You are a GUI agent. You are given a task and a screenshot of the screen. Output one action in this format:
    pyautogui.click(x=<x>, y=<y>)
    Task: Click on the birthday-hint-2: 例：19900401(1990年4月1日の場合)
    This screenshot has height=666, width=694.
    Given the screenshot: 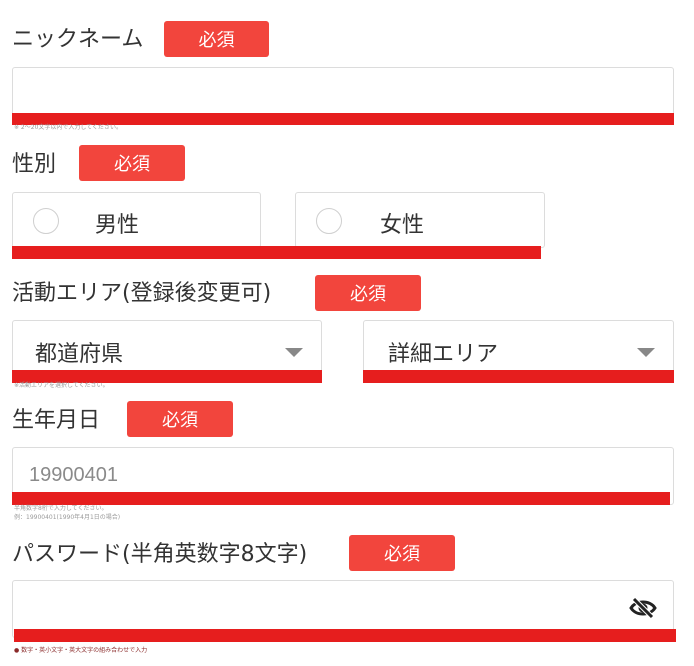 What is the action you would take?
    pyautogui.click(x=67, y=517)
    